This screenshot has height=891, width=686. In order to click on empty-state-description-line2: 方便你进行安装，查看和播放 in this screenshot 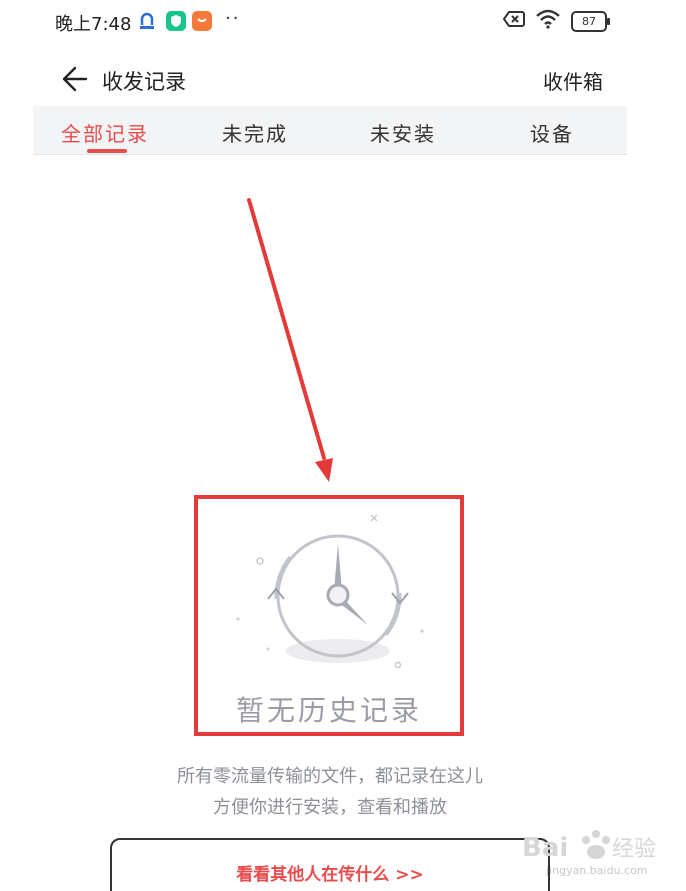, I will do `click(330, 807)`.